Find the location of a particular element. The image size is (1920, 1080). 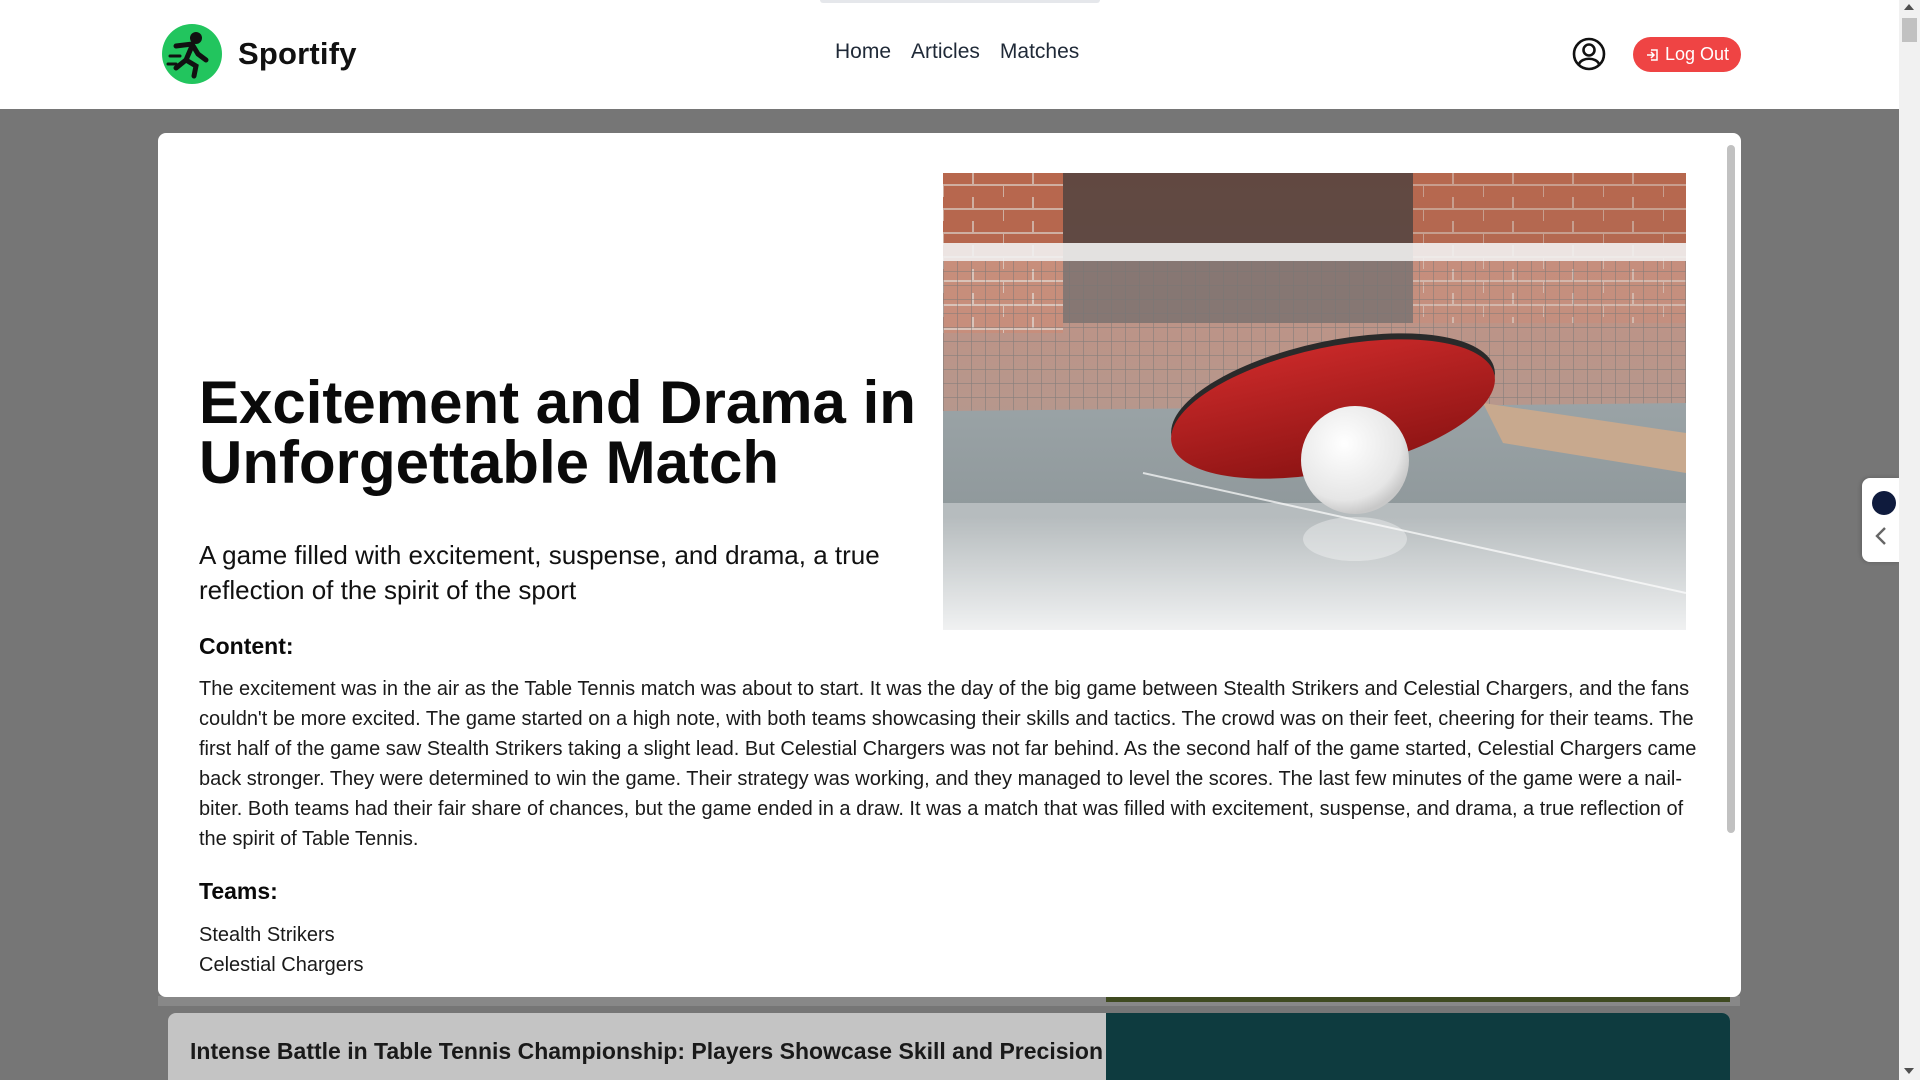

page-scrollbar-thumb is located at coordinates (1909, 30).